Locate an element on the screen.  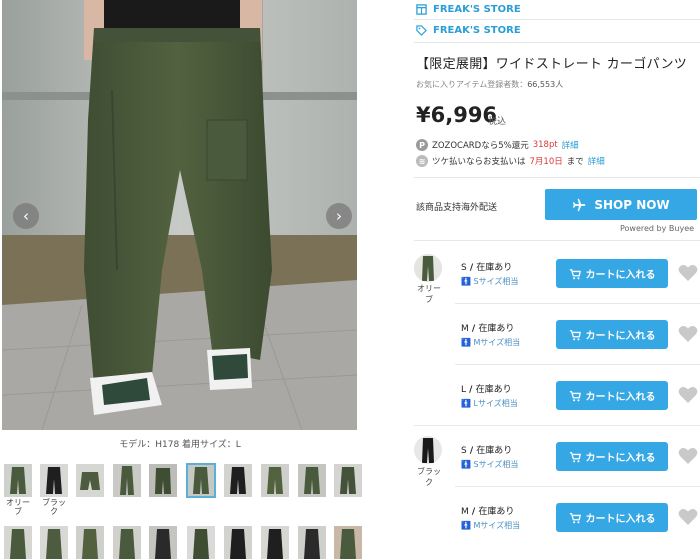
brand-tag-link: FREAK'S STORE is located at coordinates (468, 30).